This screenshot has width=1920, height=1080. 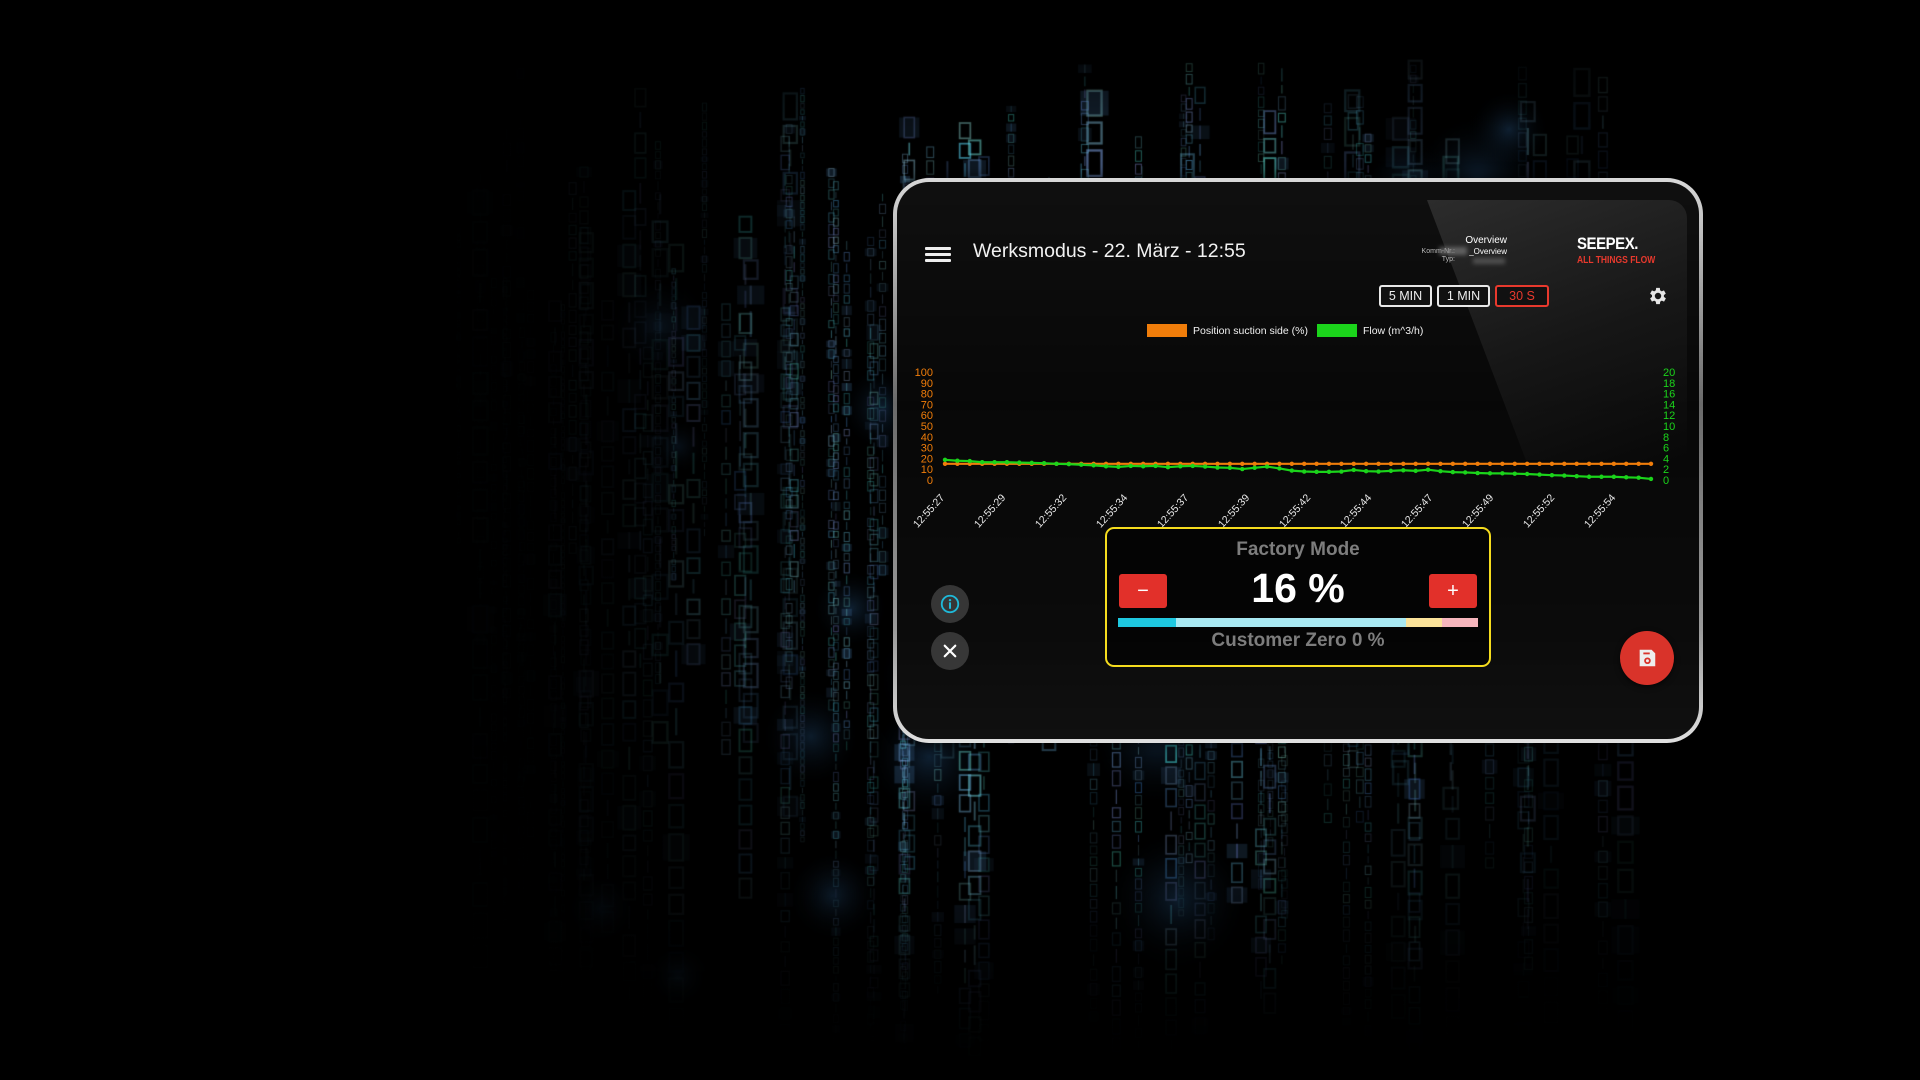 What do you see at coordinates (1463, 296) in the screenshot?
I see `range-1min-button: 1 MIN` at bounding box center [1463, 296].